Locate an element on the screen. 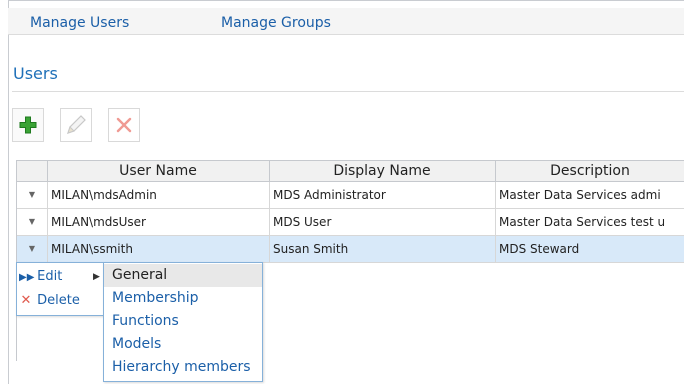 The image size is (684, 384). table-row-selected: ▼ MILAN\ssmith Susan Smith MDS Steward is located at coordinates (350, 249).